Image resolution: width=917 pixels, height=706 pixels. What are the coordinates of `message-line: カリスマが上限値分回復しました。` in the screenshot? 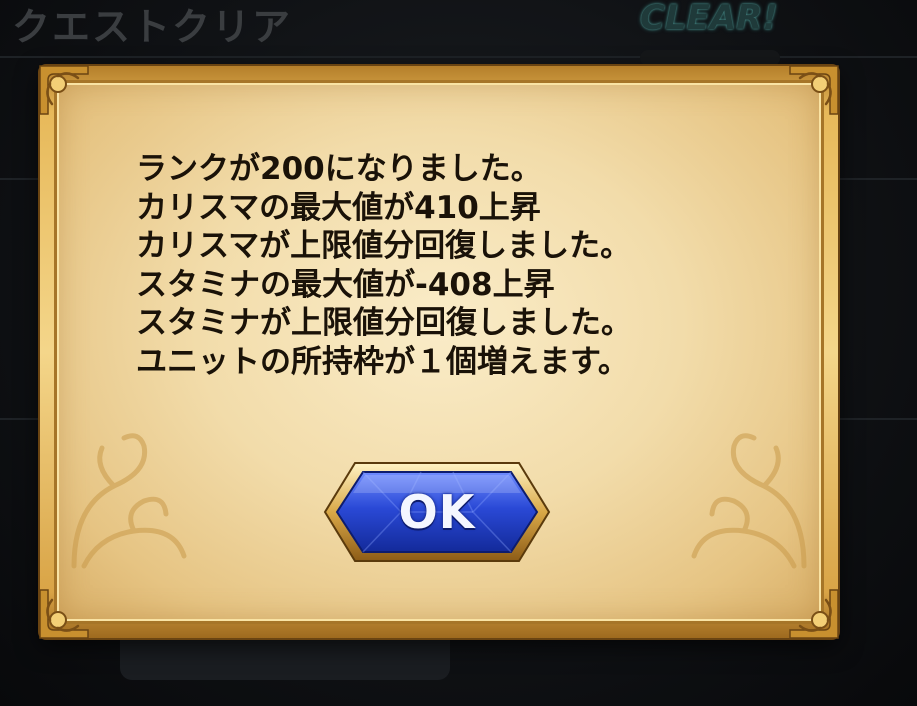 It's located at (384, 246).